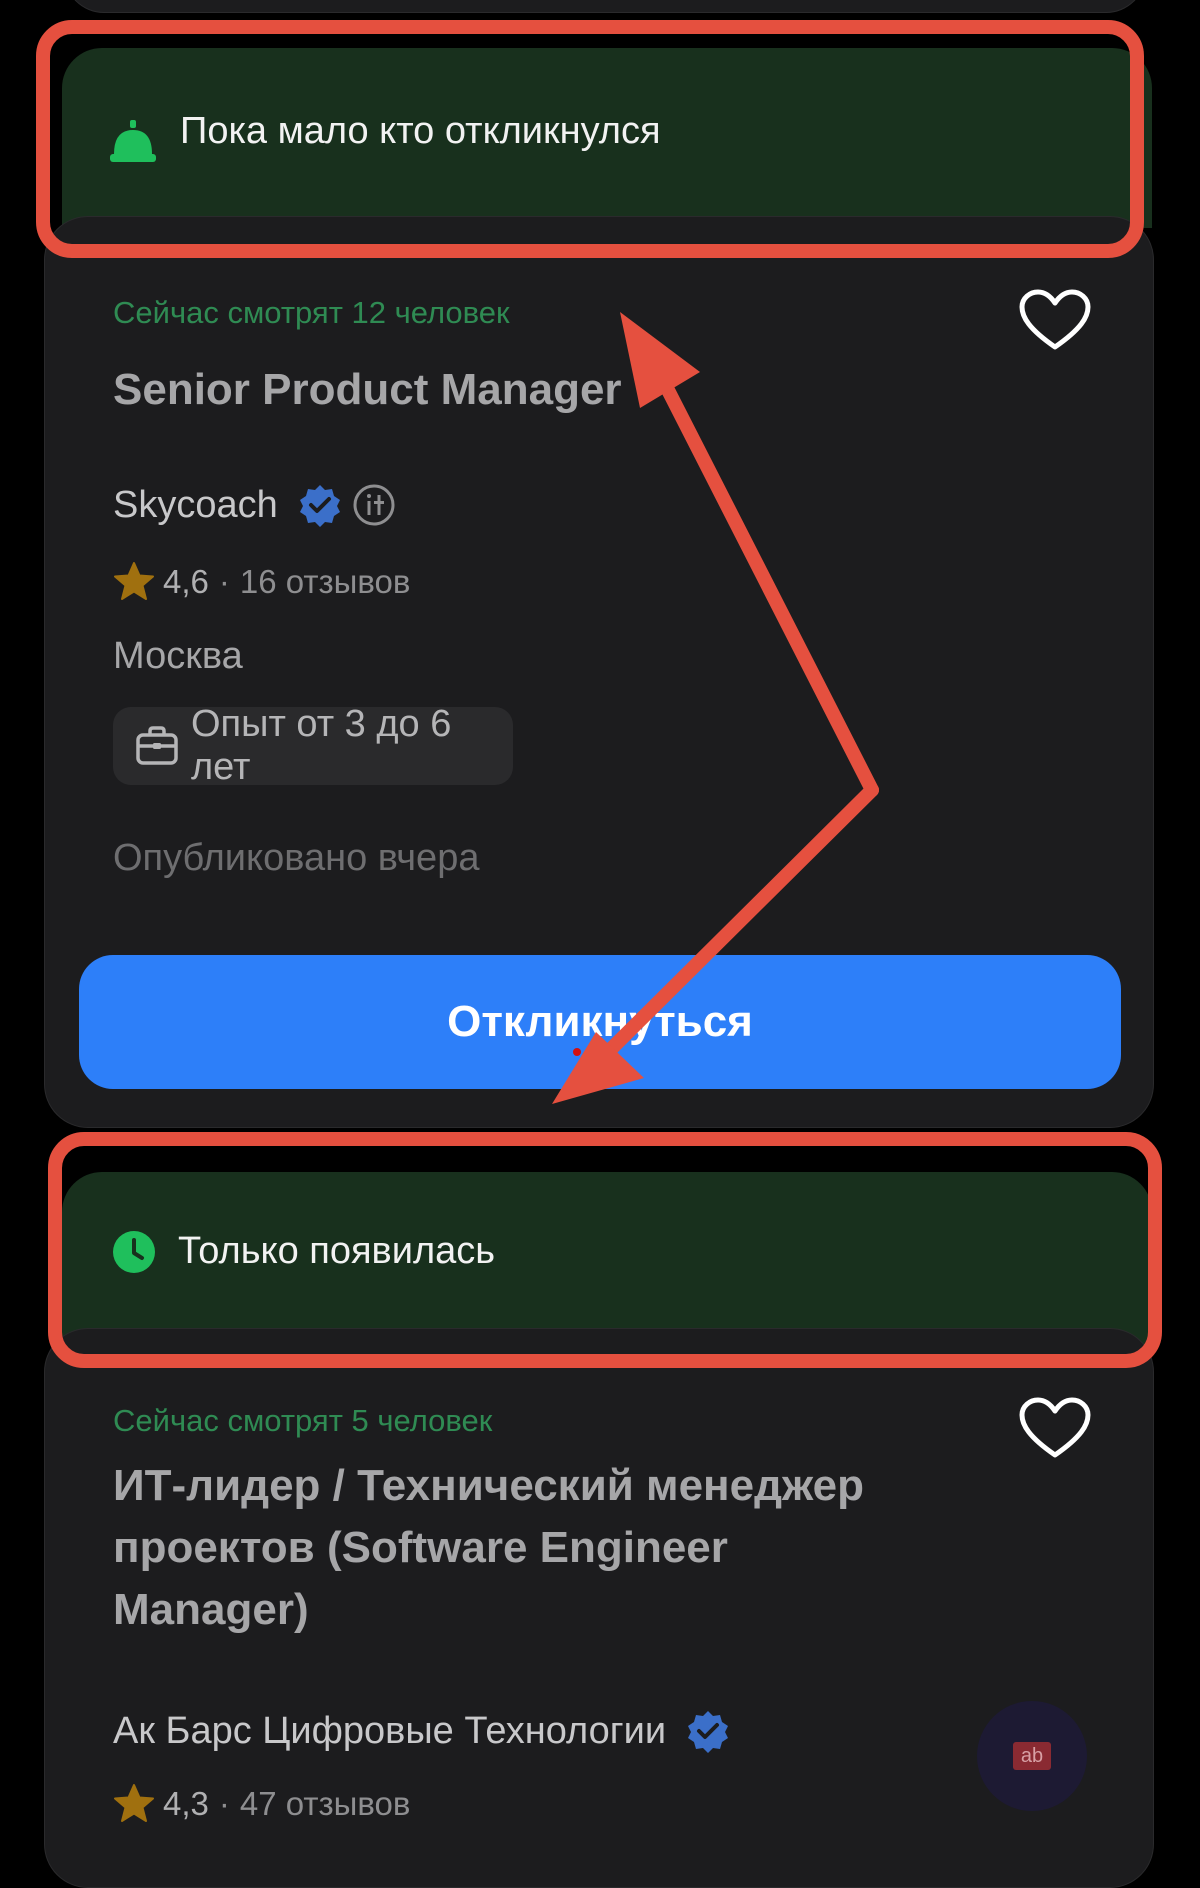 This screenshot has width=1200, height=1888. I want to click on arrow-head-down, so click(598, 1068).